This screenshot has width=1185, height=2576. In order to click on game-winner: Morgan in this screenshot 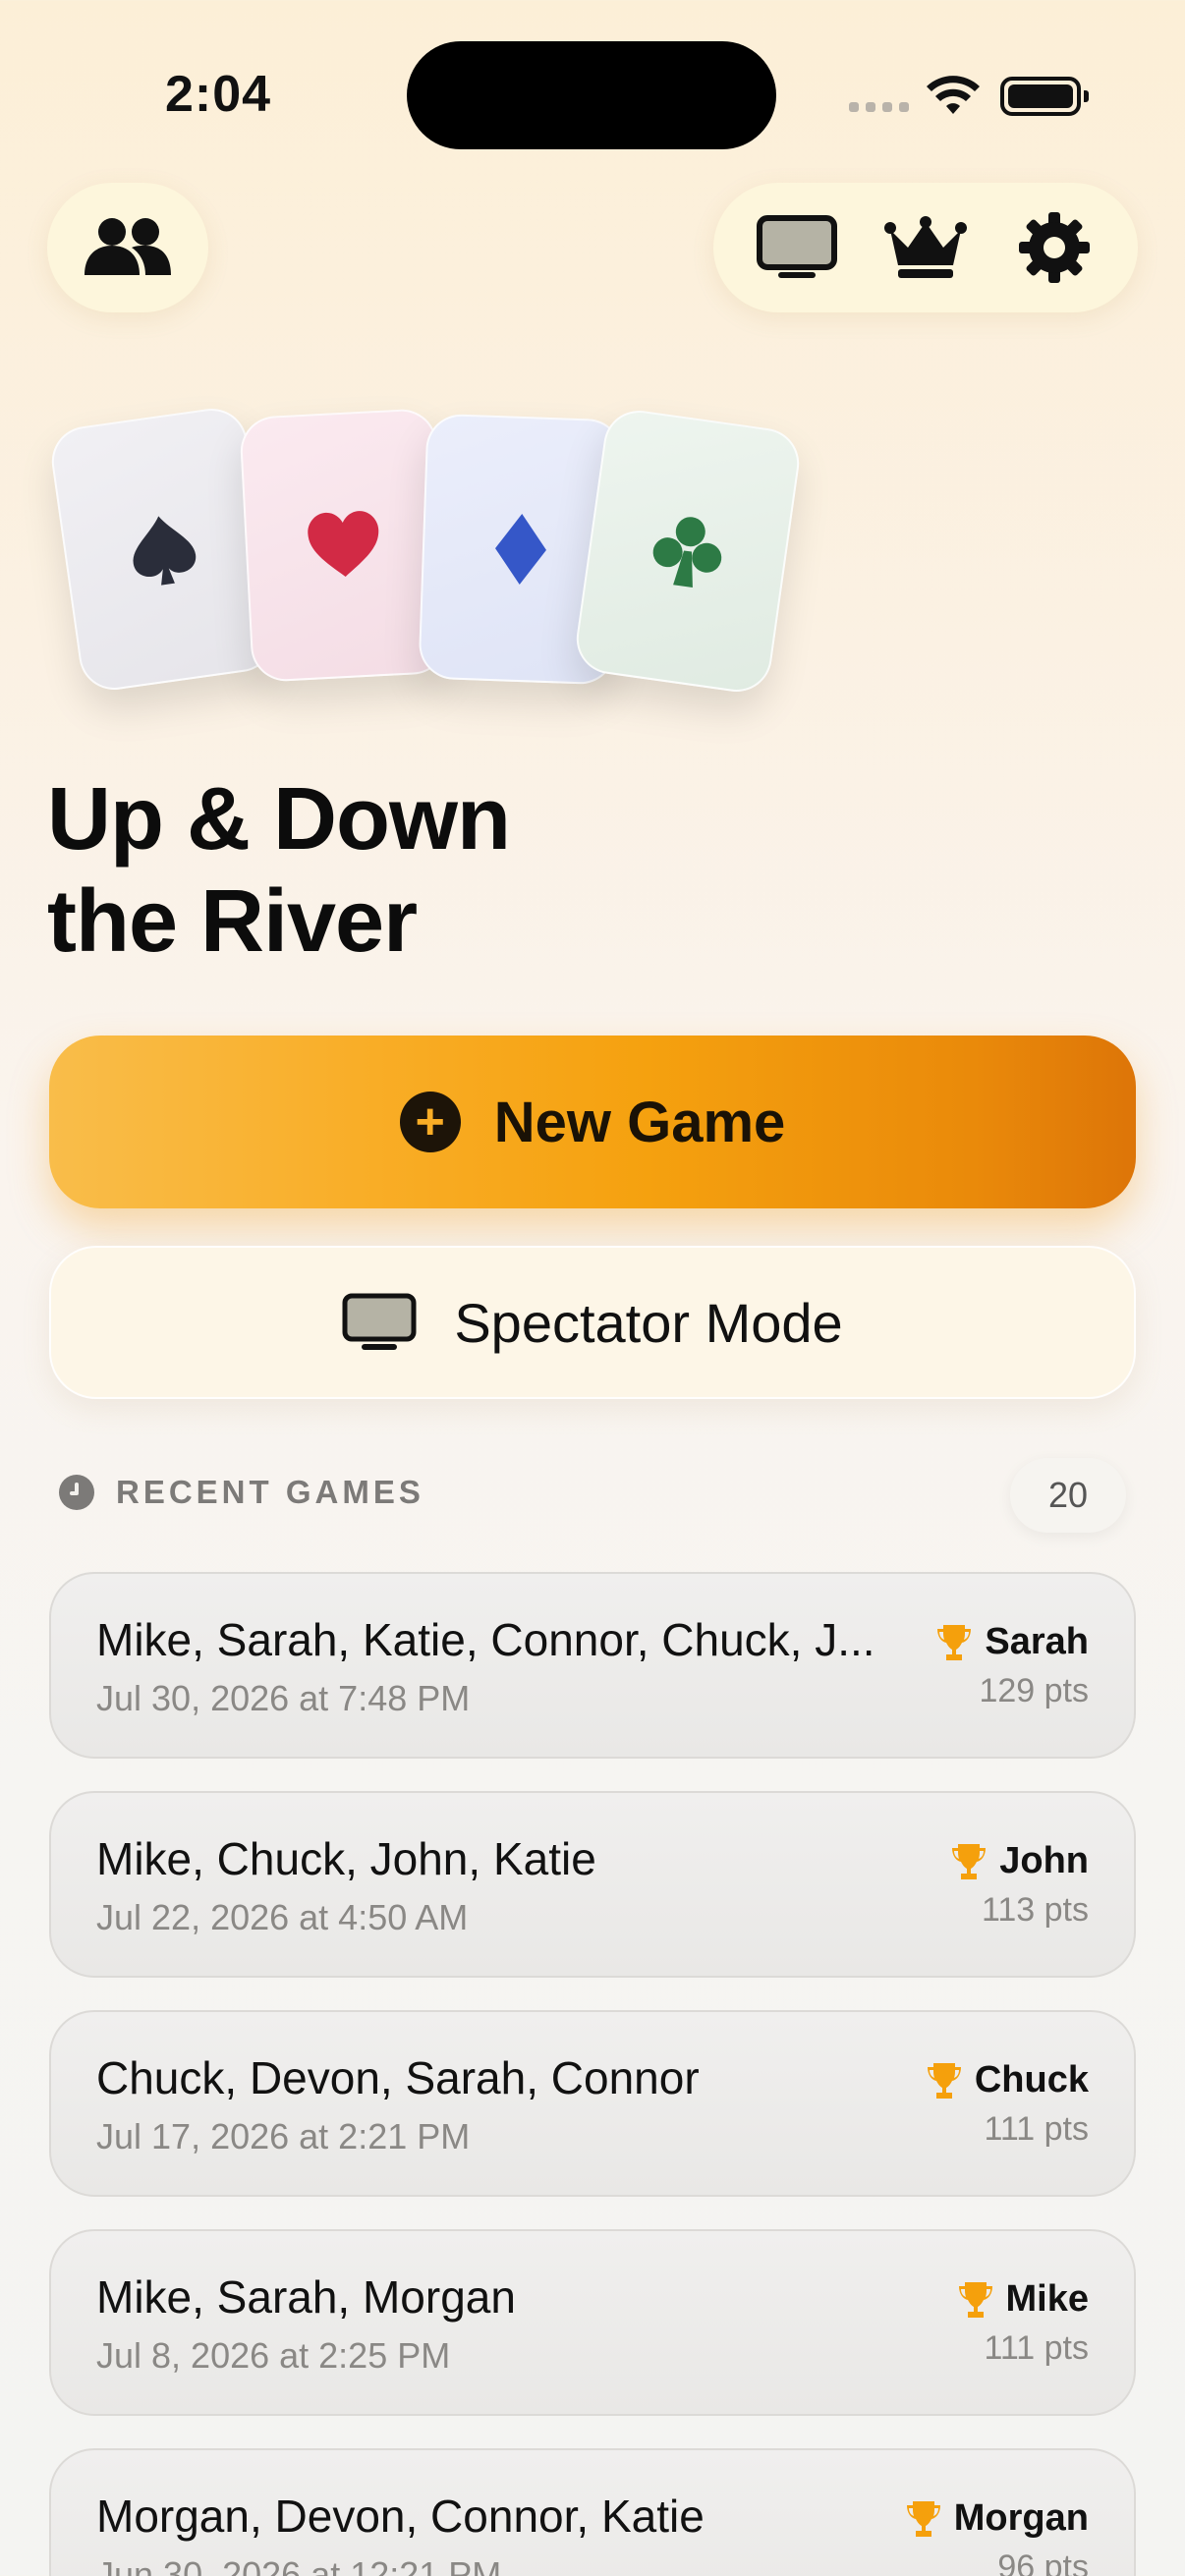, I will do `click(997, 2518)`.